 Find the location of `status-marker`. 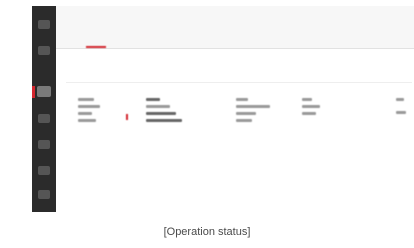

status-marker is located at coordinates (127, 117).